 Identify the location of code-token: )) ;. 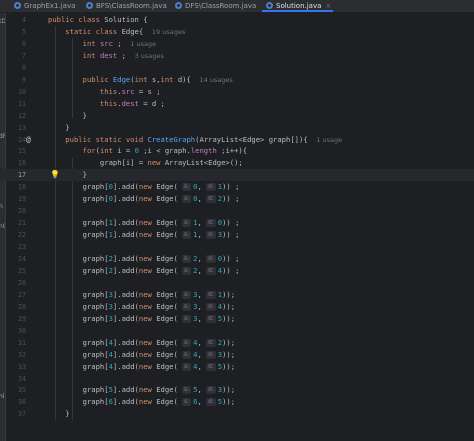
(231, 223).